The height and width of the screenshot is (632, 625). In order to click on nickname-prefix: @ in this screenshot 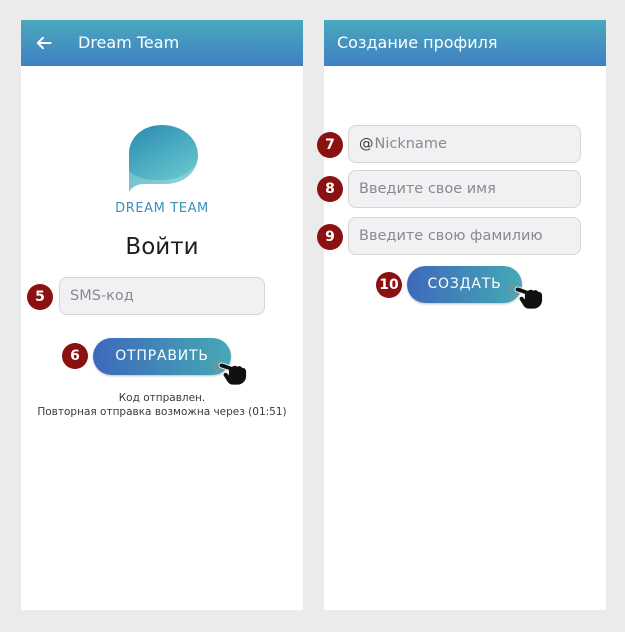, I will do `click(366, 144)`.